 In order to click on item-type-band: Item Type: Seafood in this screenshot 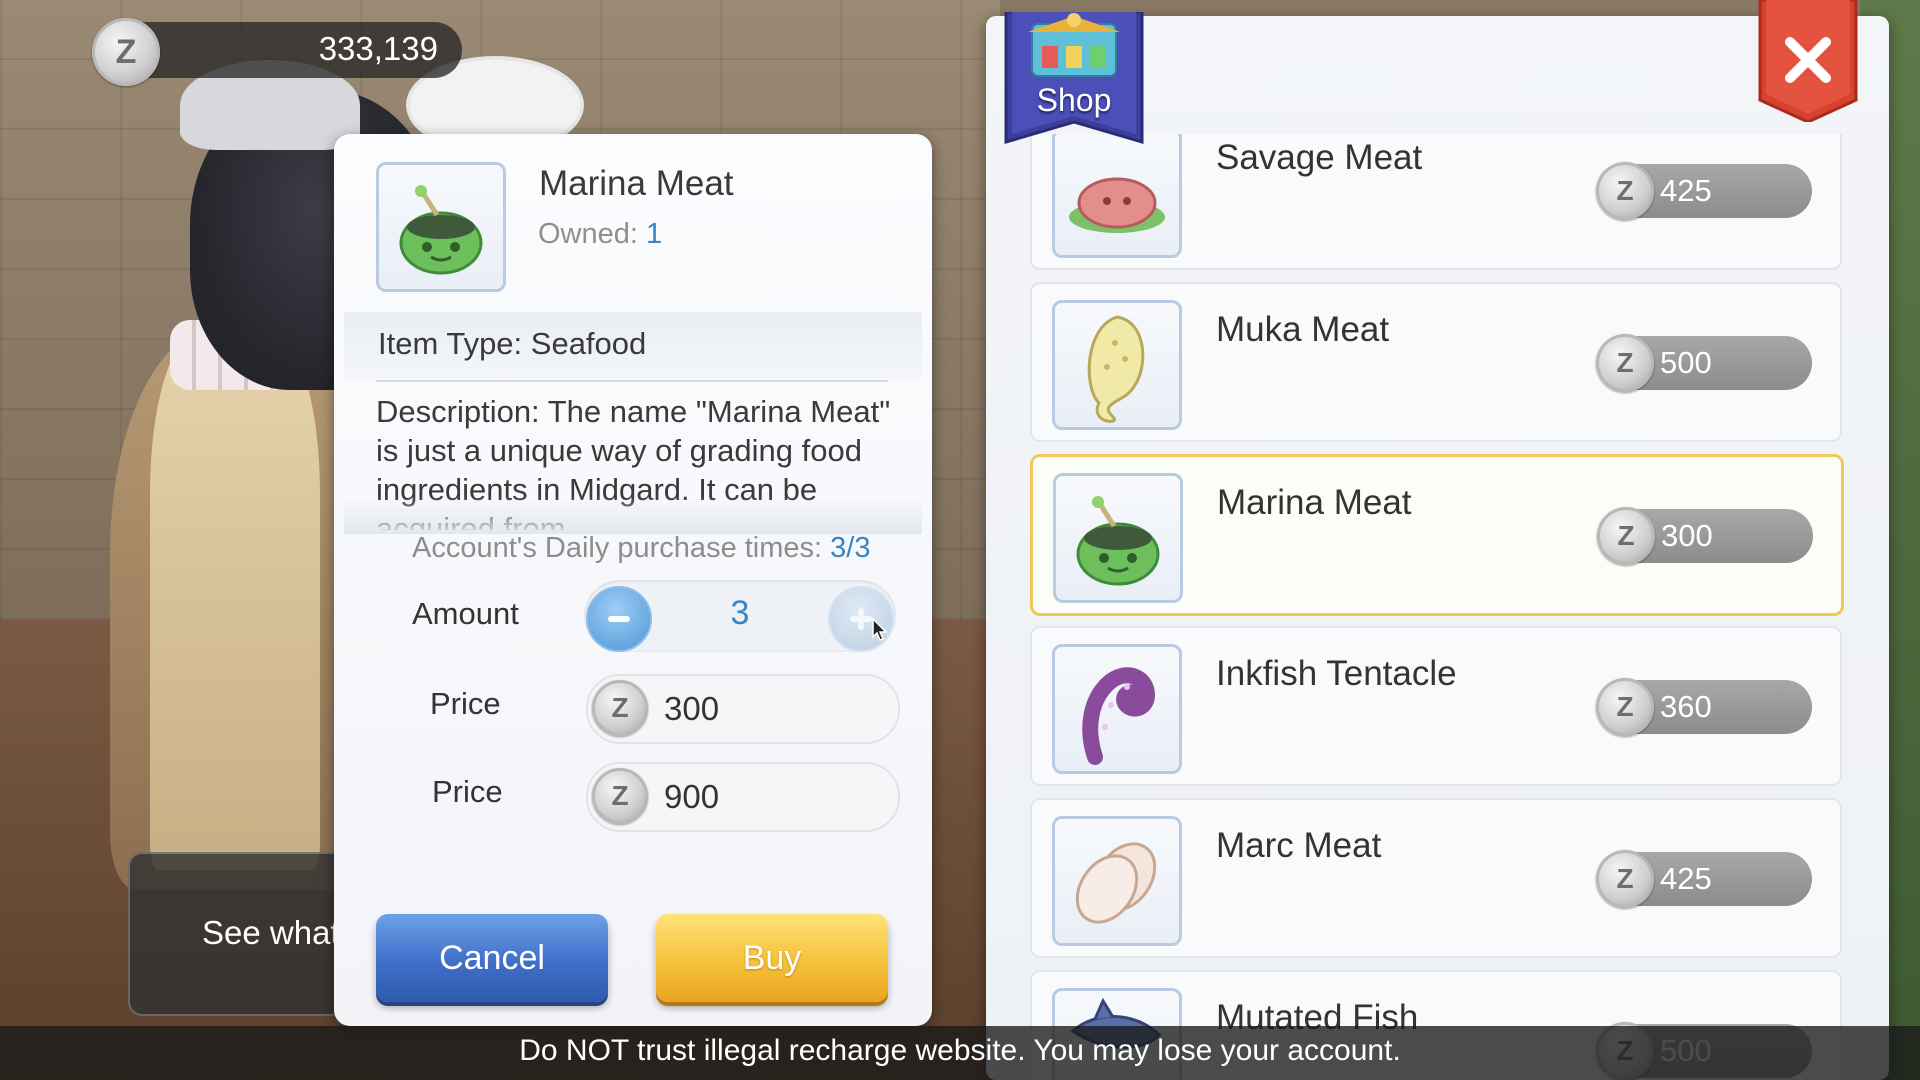, I will do `click(633, 345)`.